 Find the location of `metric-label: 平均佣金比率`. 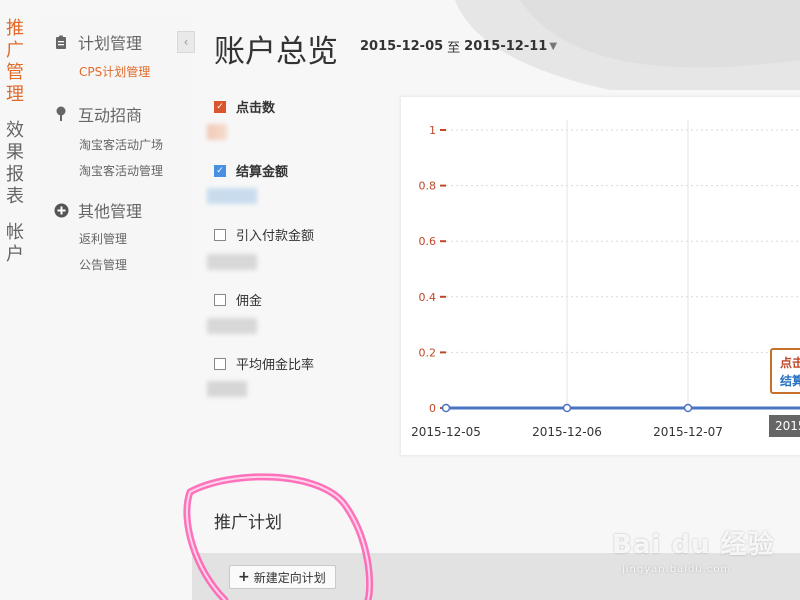

metric-label: 平均佣金比率 is located at coordinates (275, 365).